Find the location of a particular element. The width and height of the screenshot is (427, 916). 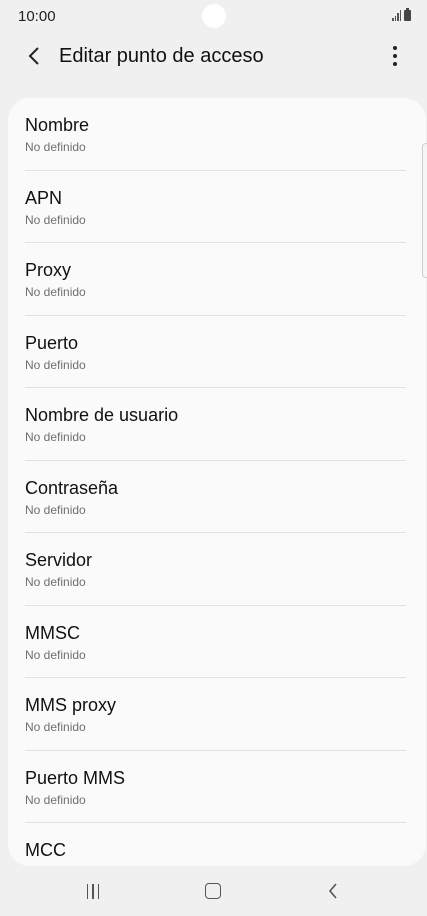

home-icon is located at coordinates (213, 891).